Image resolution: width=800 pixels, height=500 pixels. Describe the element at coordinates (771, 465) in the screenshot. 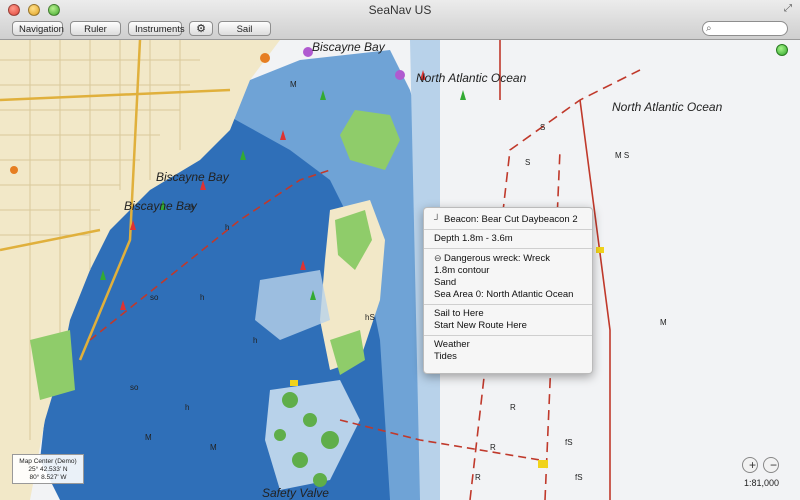

I see `zoom-out-button: −` at that location.